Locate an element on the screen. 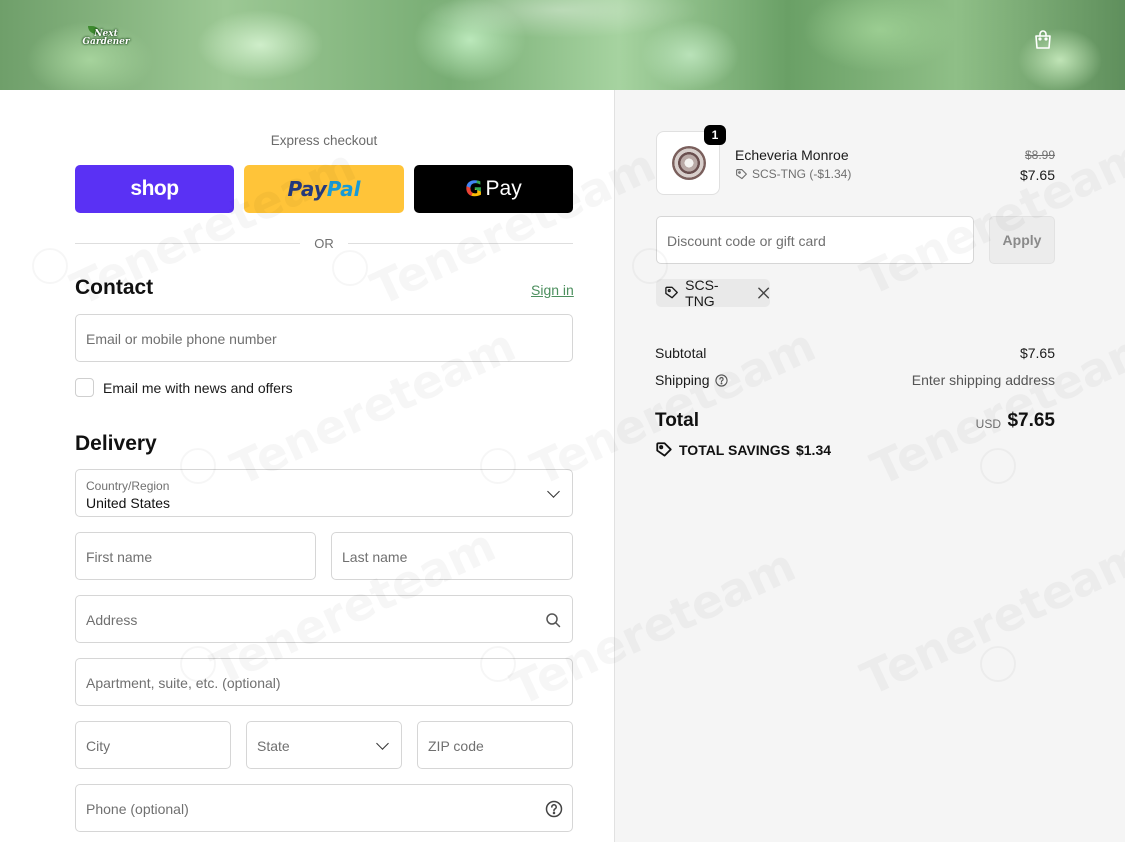  google-pay-button: G Pay is located at coordinates (493, 189).